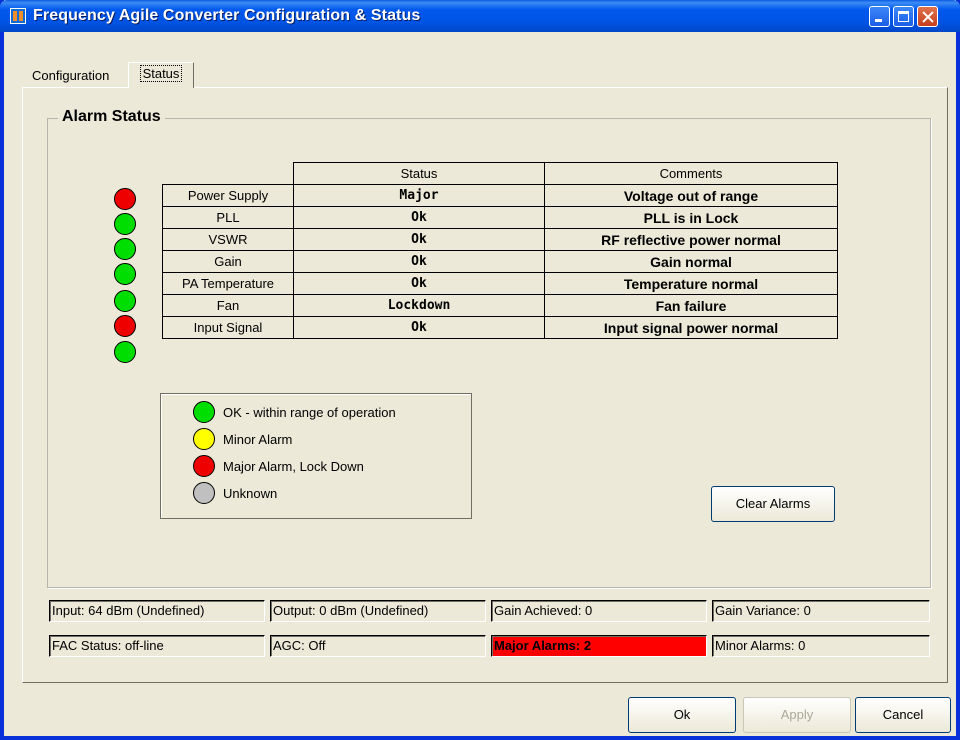  Describe the element at coordinates (773, 504) in the screenshot. I see `clear-alarms-button: Clear Alarms` at that location.